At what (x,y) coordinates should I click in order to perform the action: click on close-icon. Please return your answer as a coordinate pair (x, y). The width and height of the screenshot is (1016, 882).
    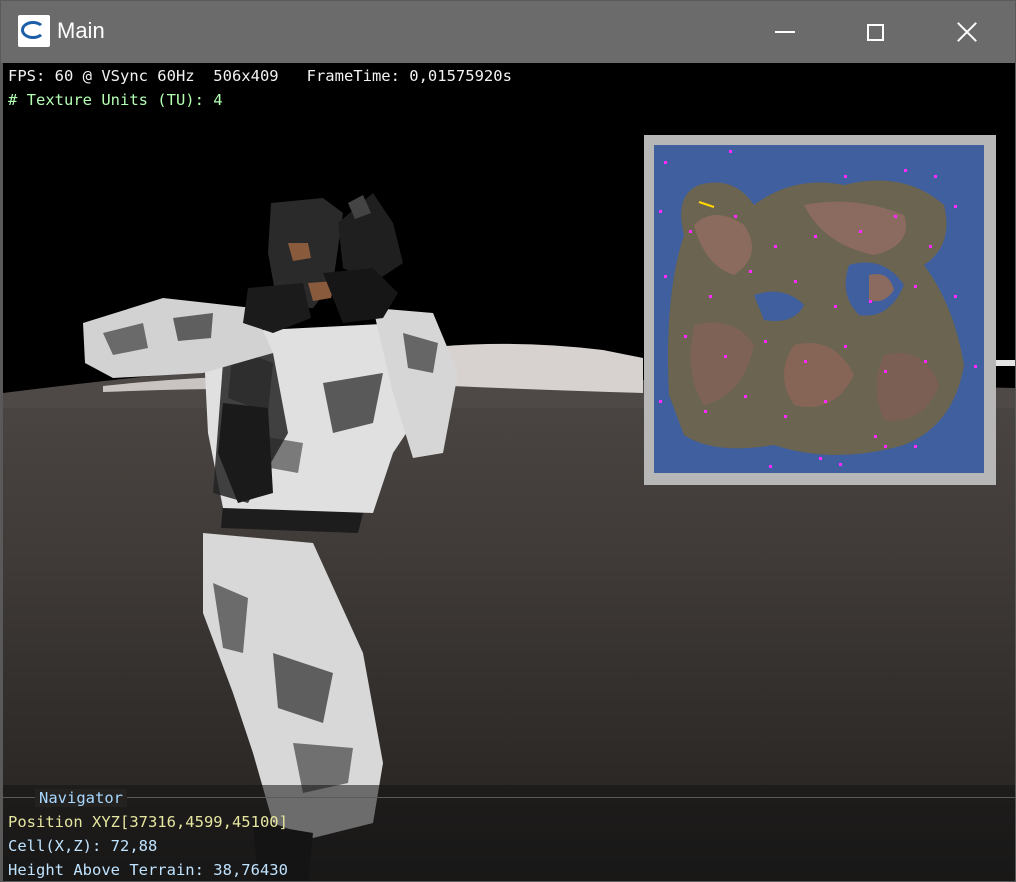
    Looking at the image, I should click on (967, 32).